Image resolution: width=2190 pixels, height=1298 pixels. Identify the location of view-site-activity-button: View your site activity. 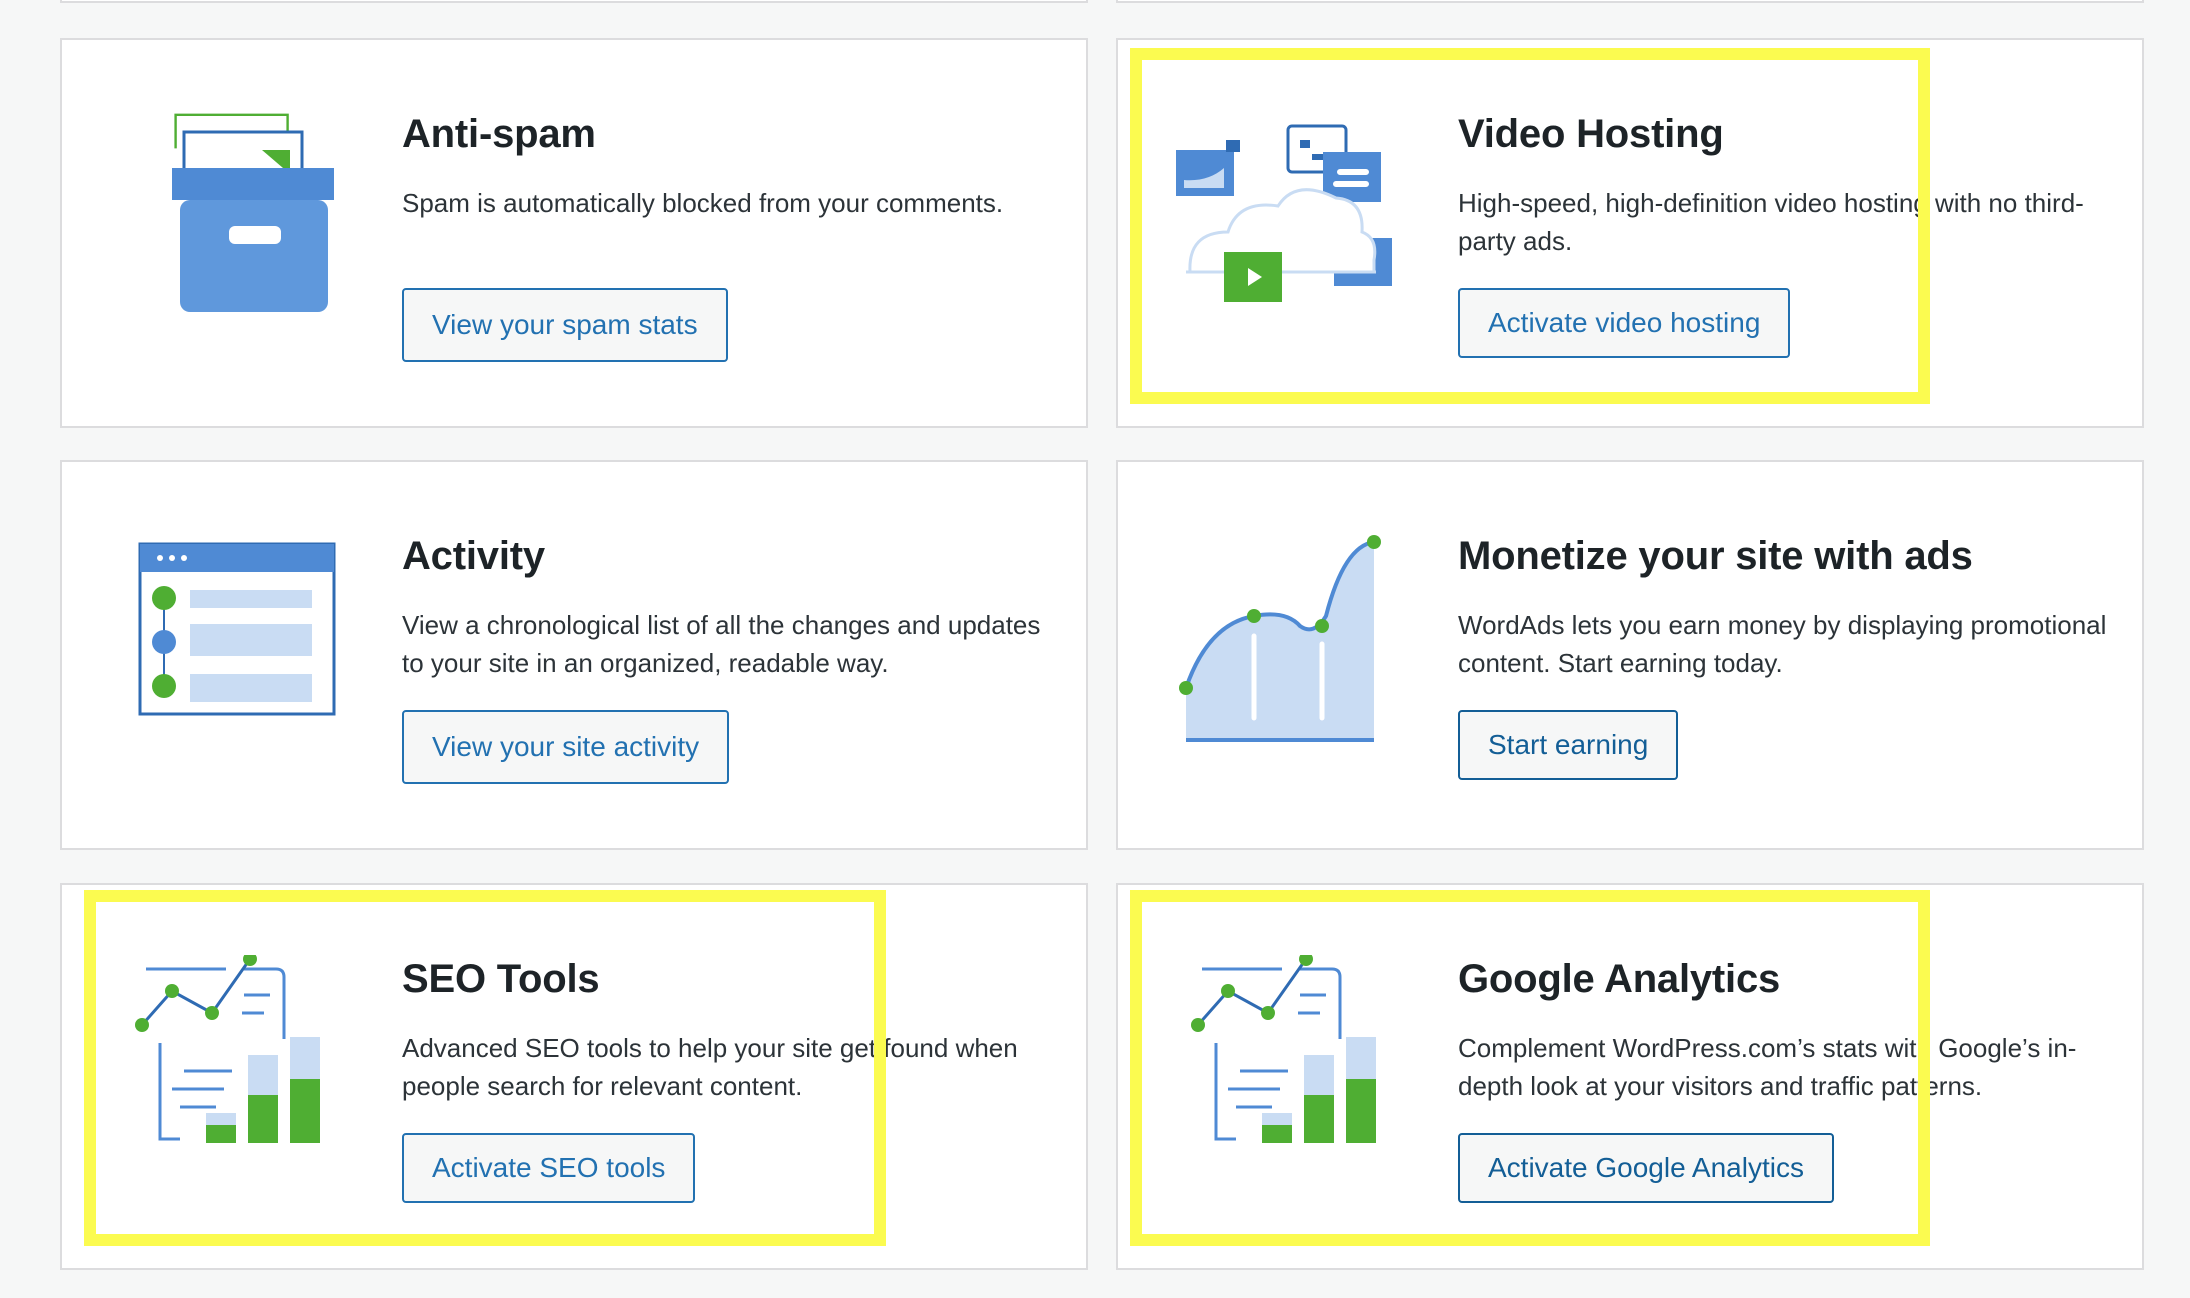
(566, 747).